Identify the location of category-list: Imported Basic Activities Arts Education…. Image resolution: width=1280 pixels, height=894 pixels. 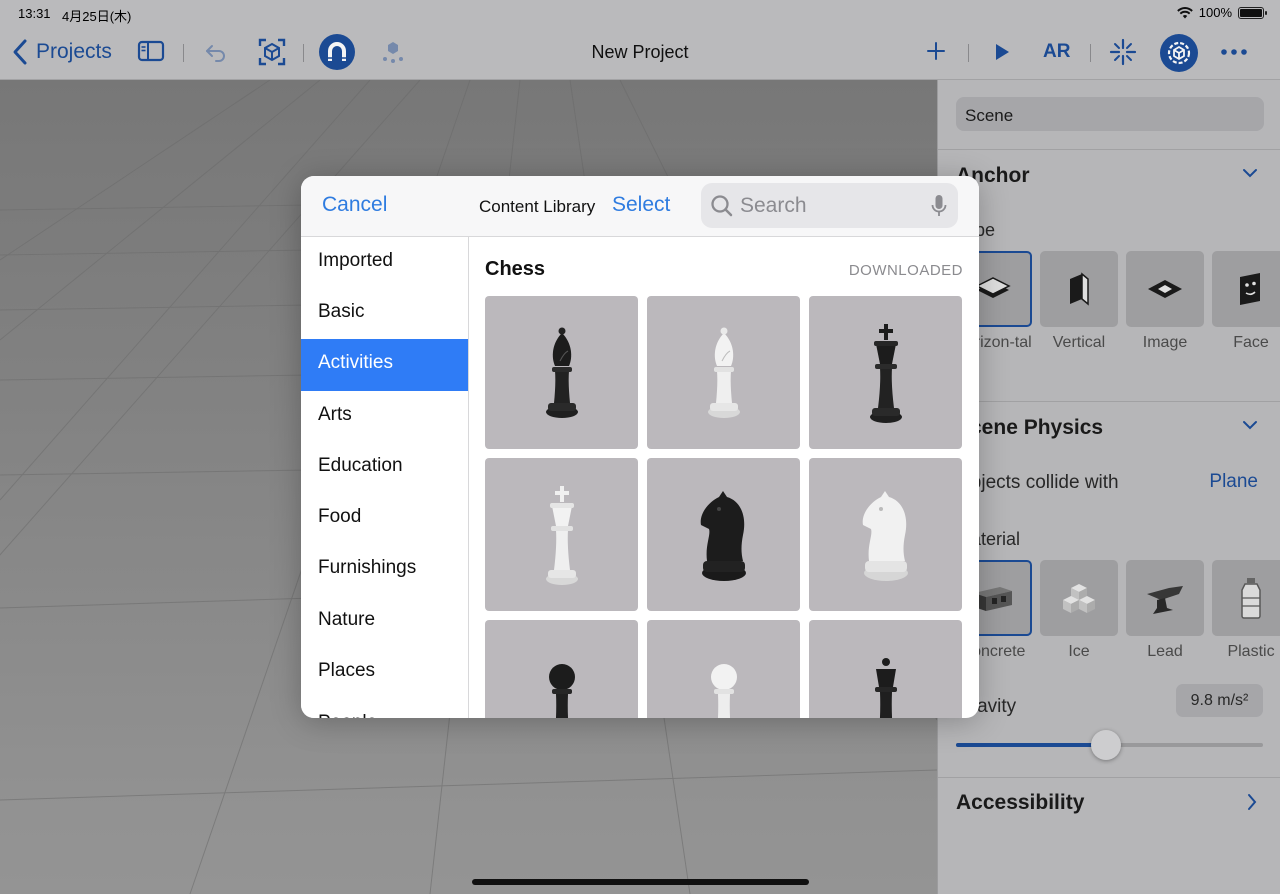
(385, 477).